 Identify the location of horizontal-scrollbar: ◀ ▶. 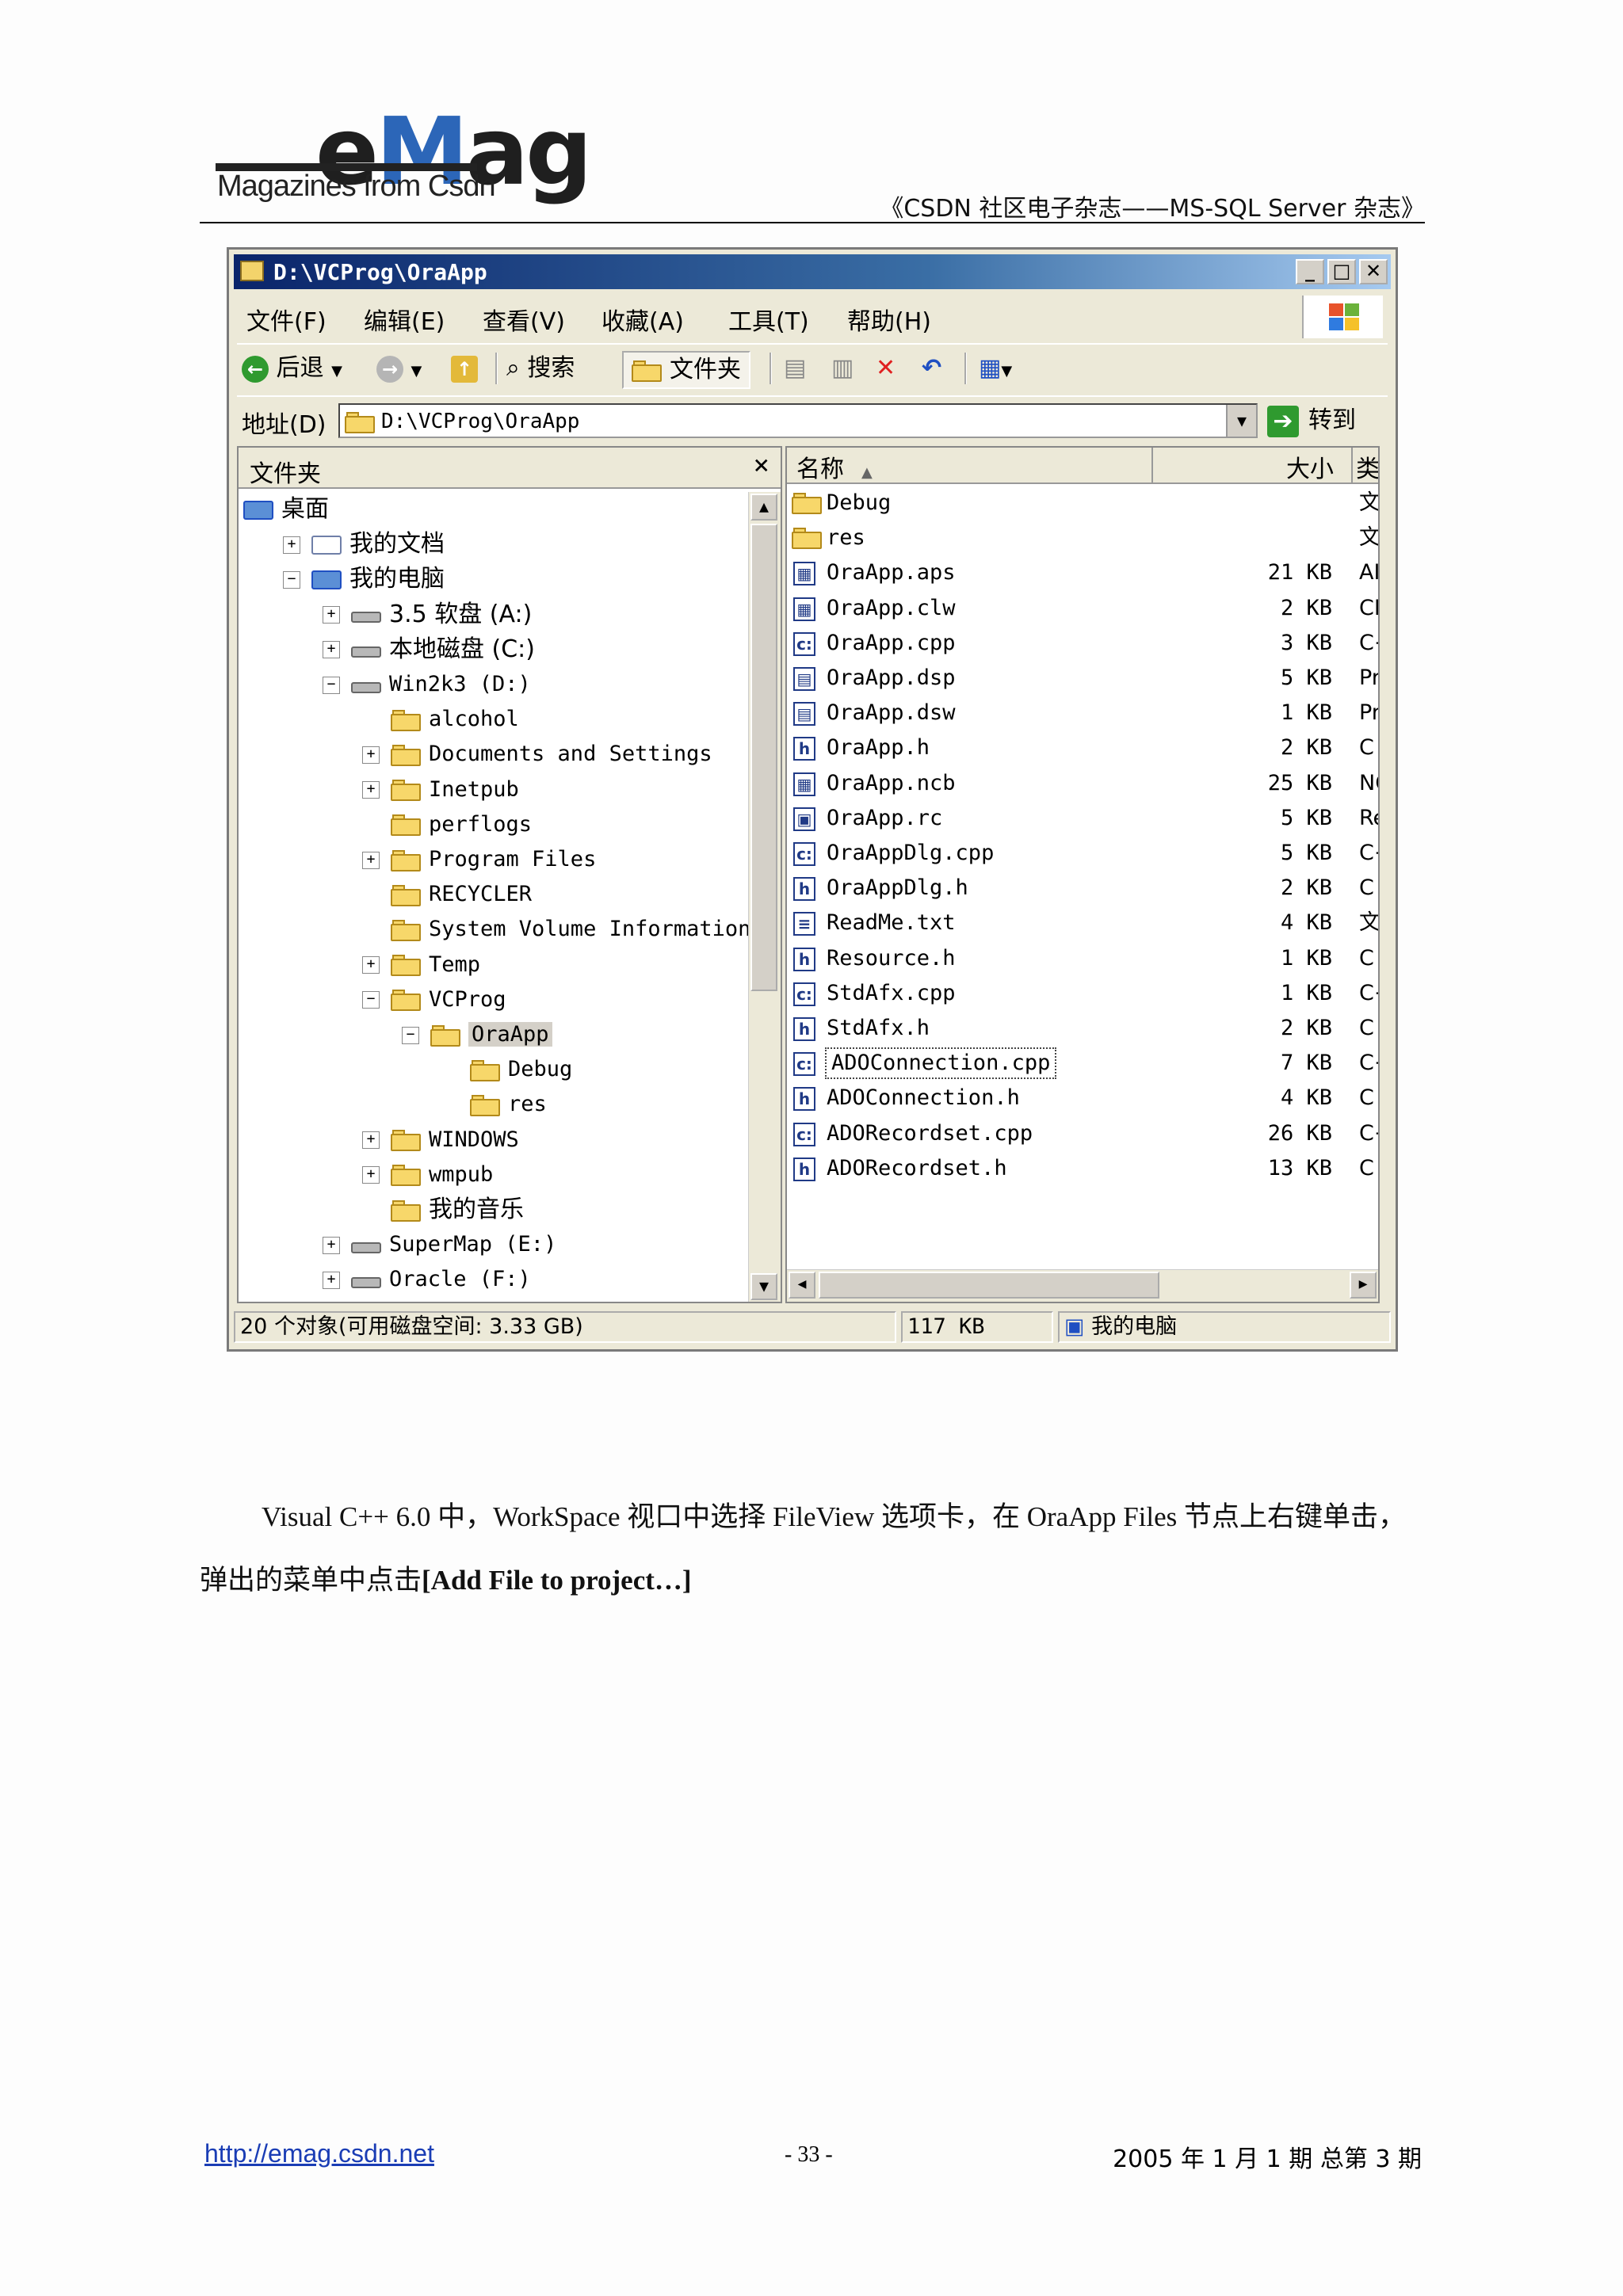
(1082, 1285).